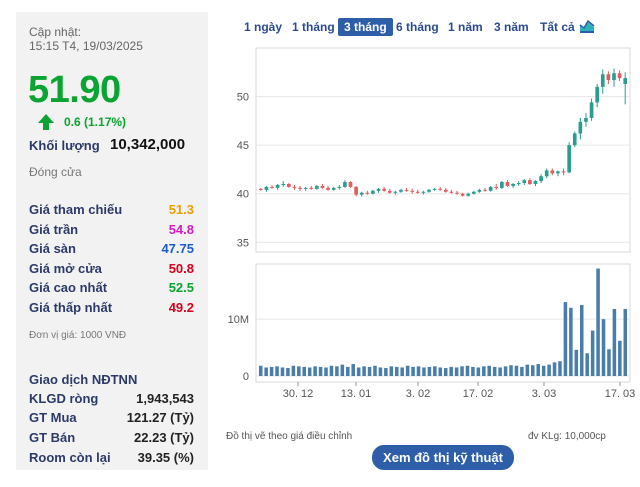 The height and width of the screenshot is (487, 640). I want to click on update-datetime: 15:15 T4, 19/03/2025, so click(86, 46).